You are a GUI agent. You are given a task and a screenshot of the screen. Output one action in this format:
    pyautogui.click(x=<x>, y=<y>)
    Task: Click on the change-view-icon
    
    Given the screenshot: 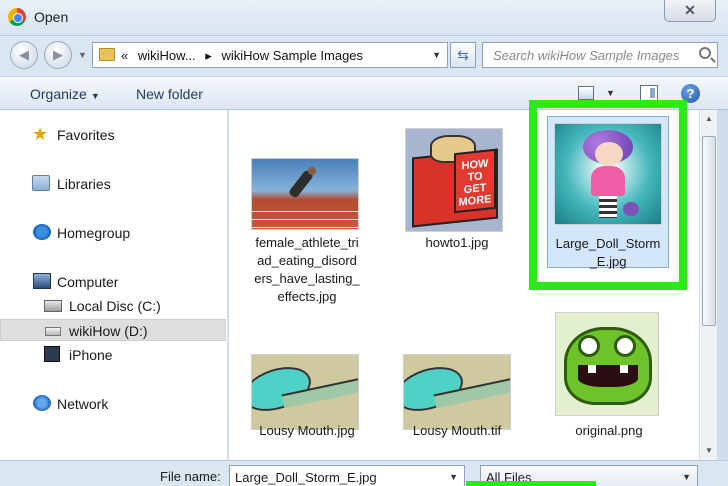 What is the action you would take?
    pyautogui.click(x=586, y=93)
    